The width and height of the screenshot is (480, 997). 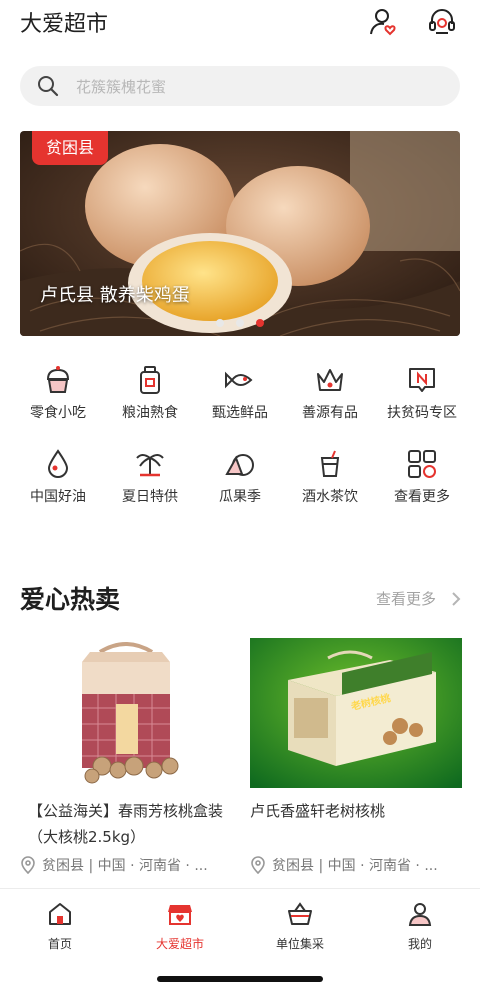 I want to click on home-icon, so click(x=60, y=914).